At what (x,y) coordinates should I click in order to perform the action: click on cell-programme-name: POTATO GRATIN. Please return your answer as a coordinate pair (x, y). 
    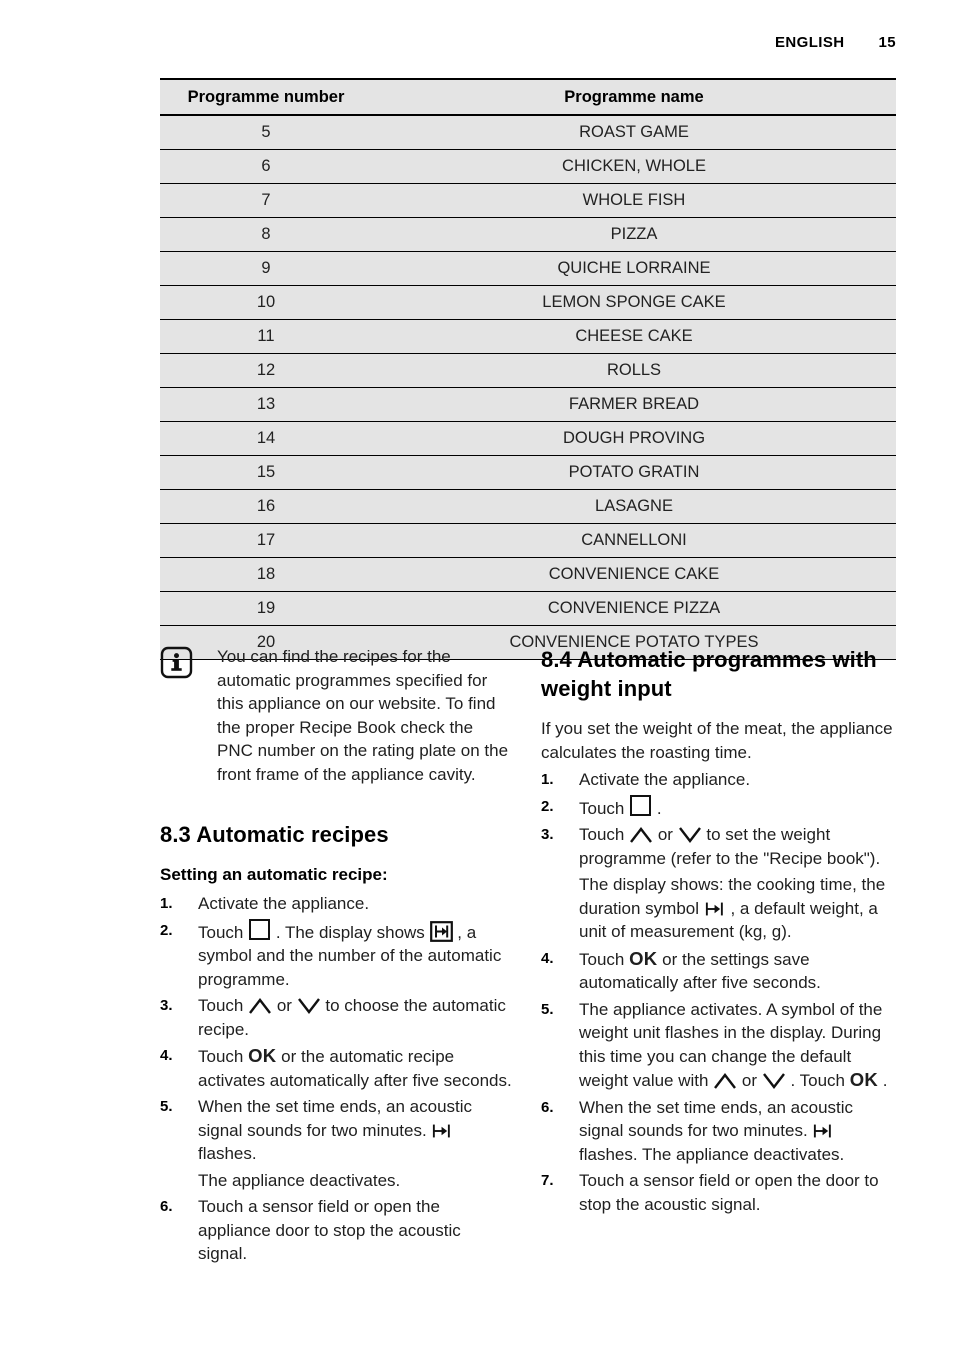
    Looking at the image, I should click on (634, 472).